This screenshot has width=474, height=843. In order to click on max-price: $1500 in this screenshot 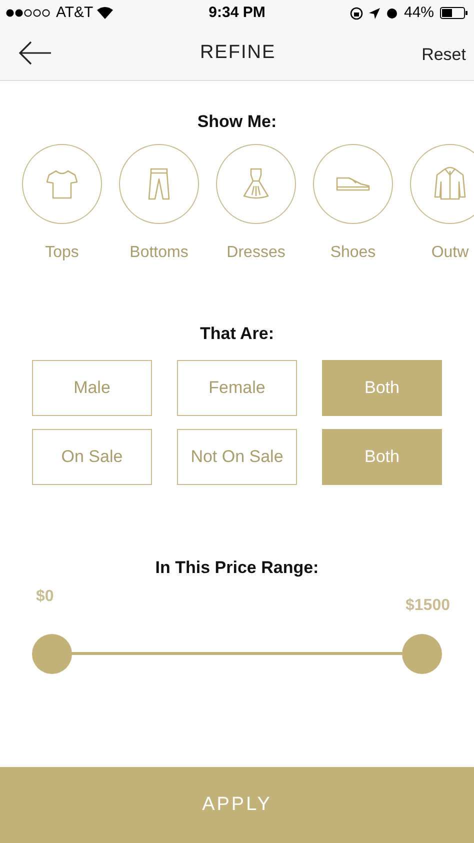, I will do `click(428, 606)`.